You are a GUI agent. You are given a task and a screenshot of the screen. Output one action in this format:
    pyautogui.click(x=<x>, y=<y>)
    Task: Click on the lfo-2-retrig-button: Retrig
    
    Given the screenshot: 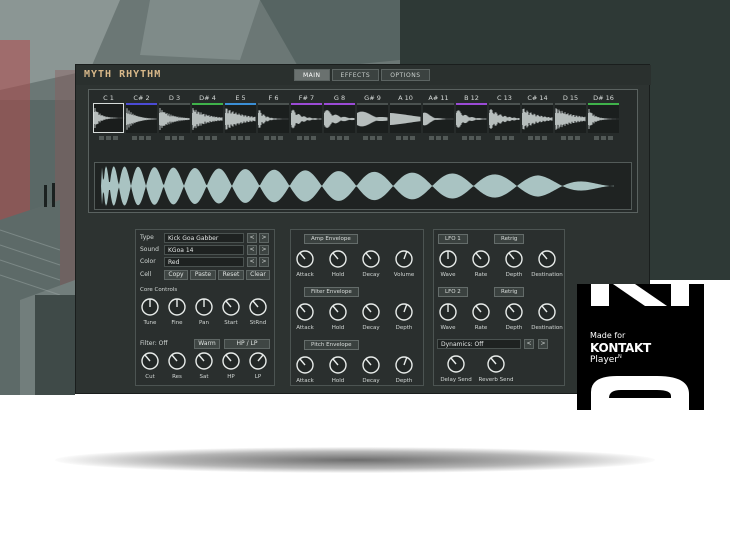 What is the action you would take?
    pyautogui.click(x=509, y=292)
    